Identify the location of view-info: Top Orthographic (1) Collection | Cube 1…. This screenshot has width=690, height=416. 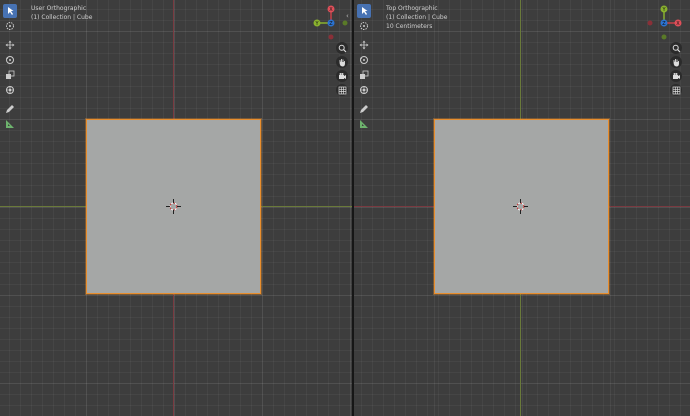
(416, 17).